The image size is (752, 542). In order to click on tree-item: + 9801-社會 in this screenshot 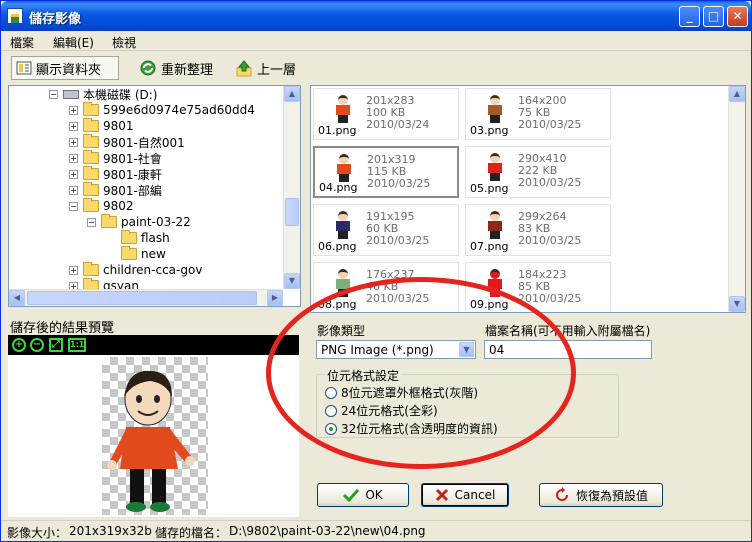, I will do `click(115, 158)`.